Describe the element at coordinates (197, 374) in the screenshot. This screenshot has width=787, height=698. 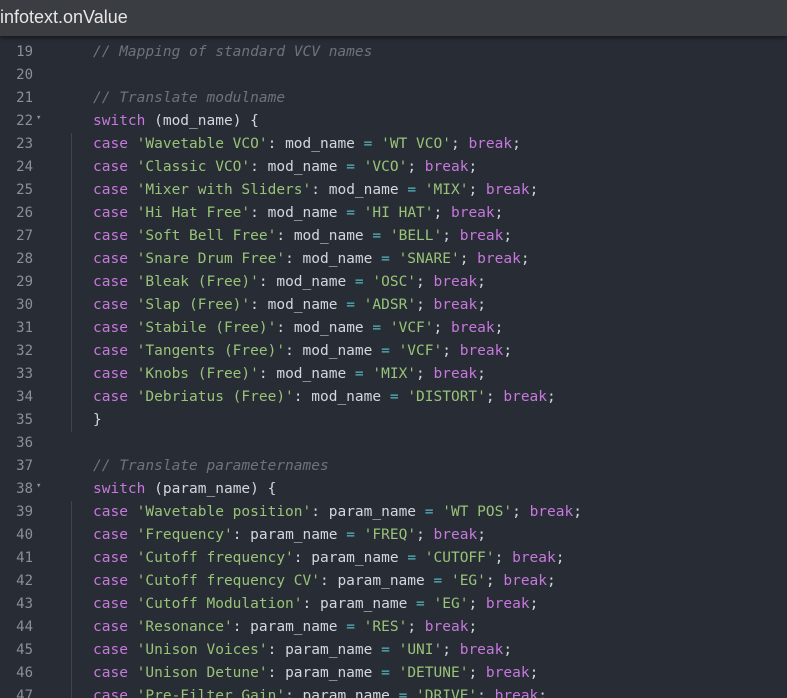
I see `case-string: 'Knobs (Free)'` at that location.